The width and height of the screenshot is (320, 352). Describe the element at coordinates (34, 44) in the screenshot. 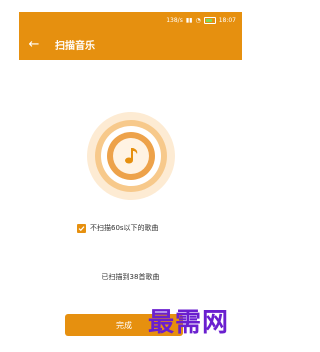

I see `back-arrow-icon: ←` at that location.